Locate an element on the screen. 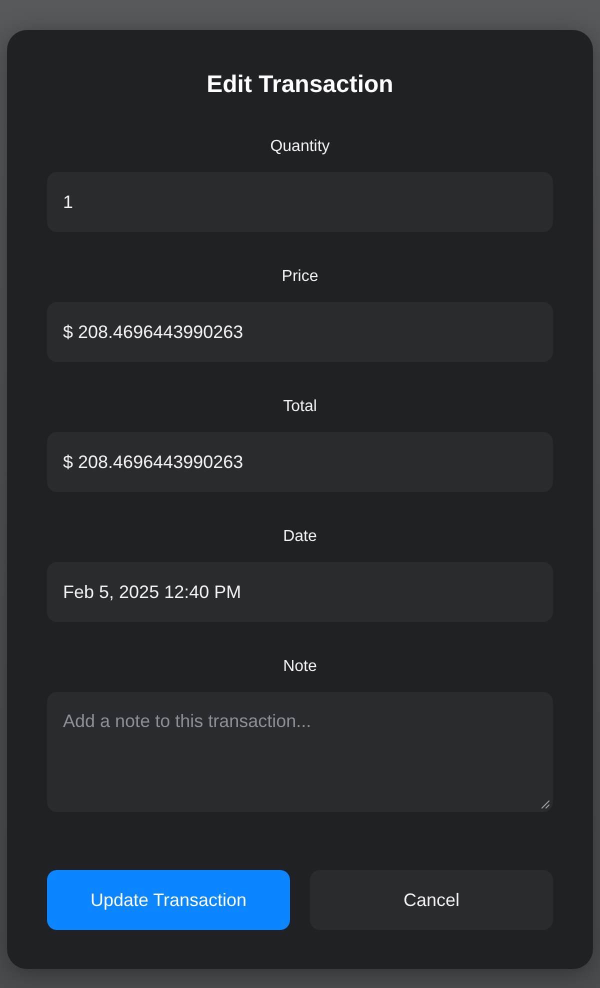 This screenshot has height=988, width=600. field-label: Date is located at coordinates (300, 537).